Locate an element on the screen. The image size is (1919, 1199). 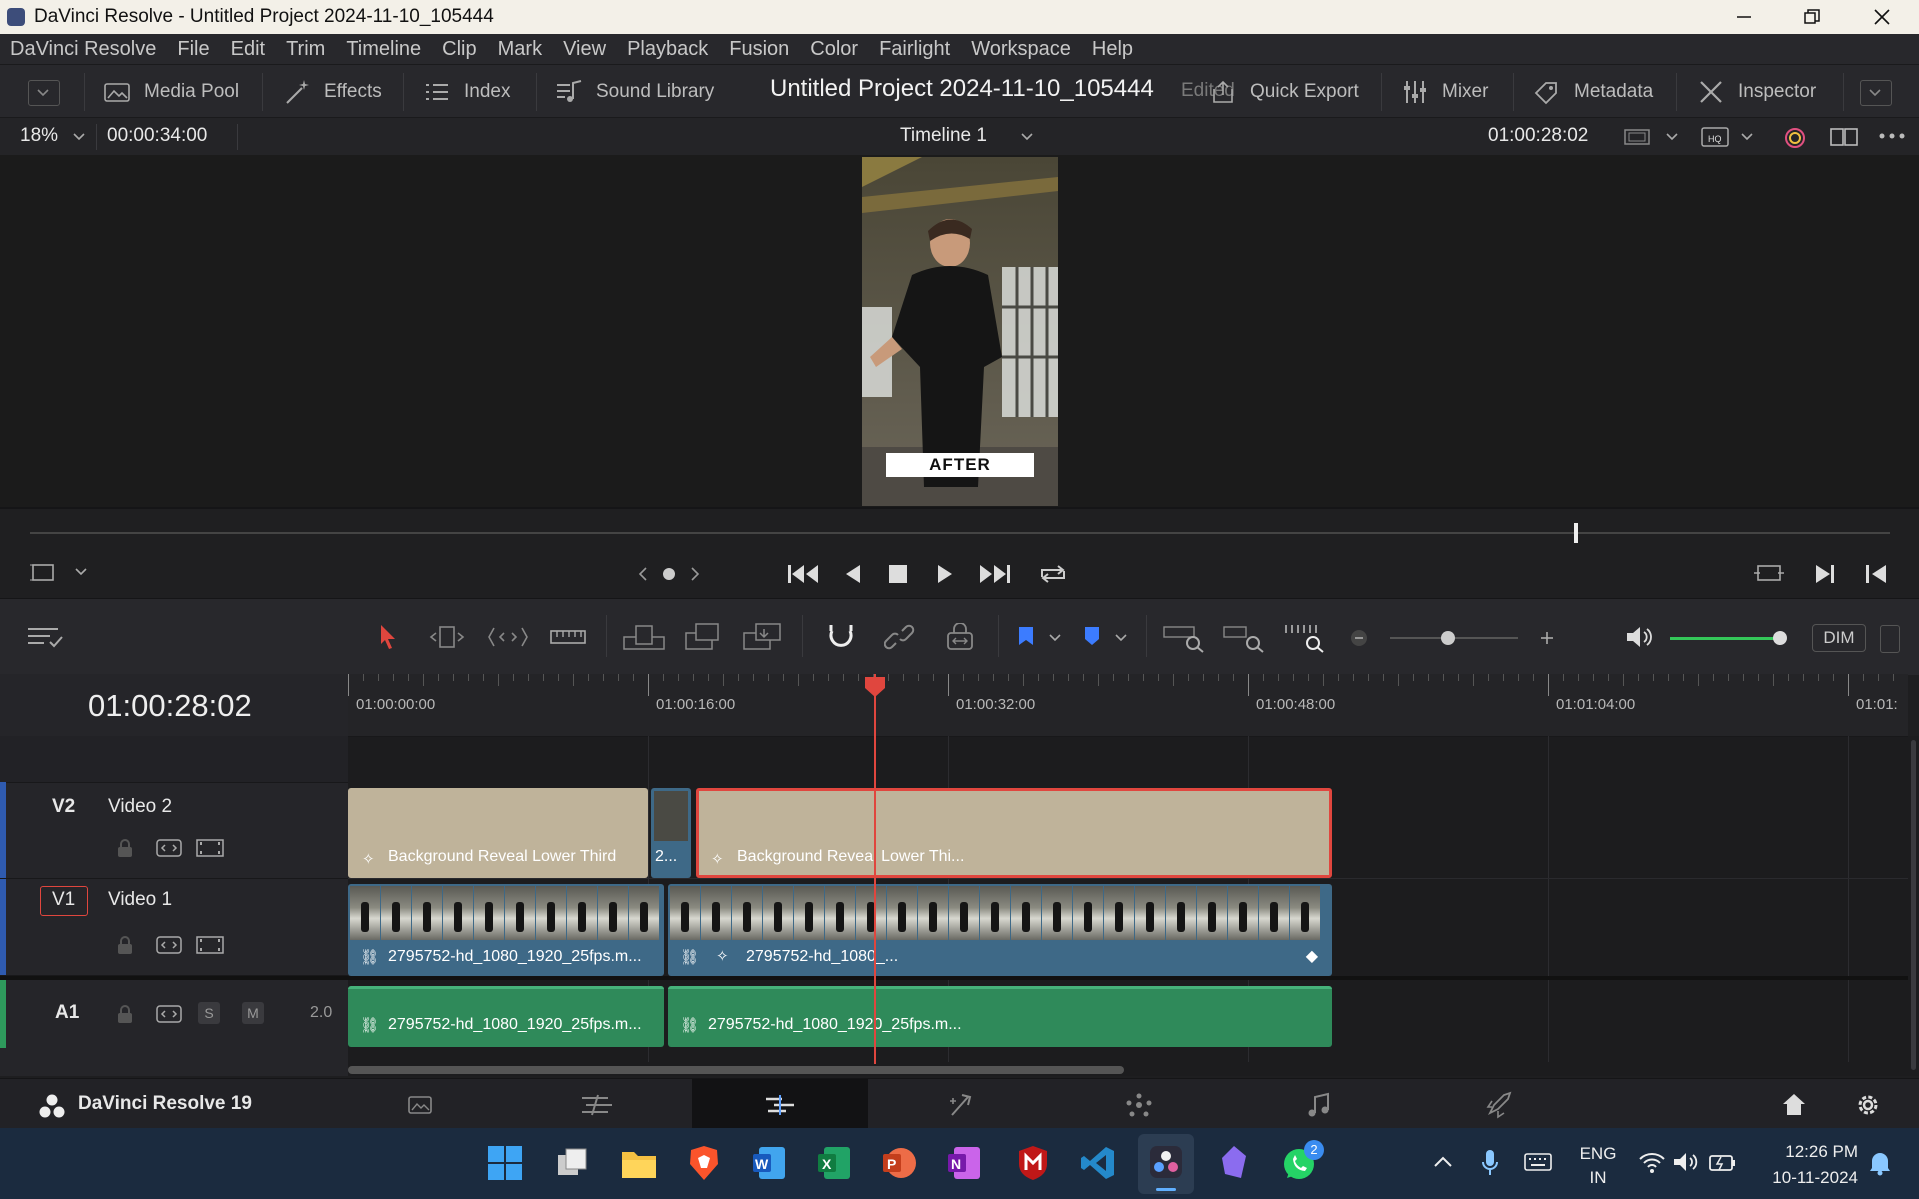
zoom-select: 18% is located at coordinates (39, 136).